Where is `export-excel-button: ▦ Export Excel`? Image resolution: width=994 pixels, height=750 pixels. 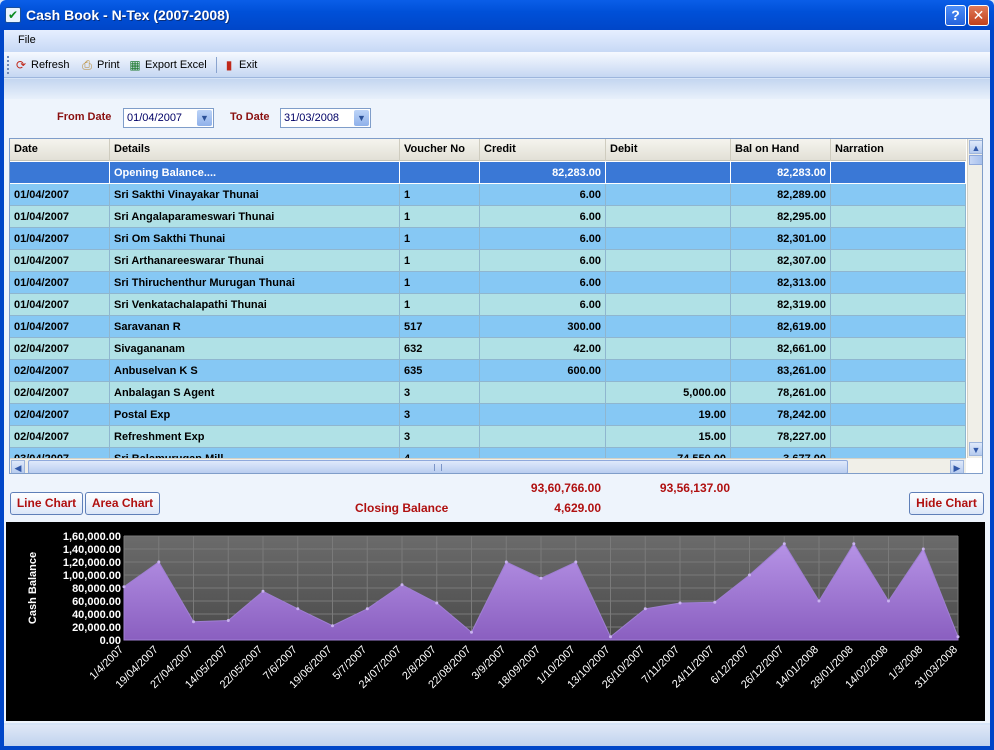
export-excel-button: ▦ Export Excel is located at coordinates (167, 65).